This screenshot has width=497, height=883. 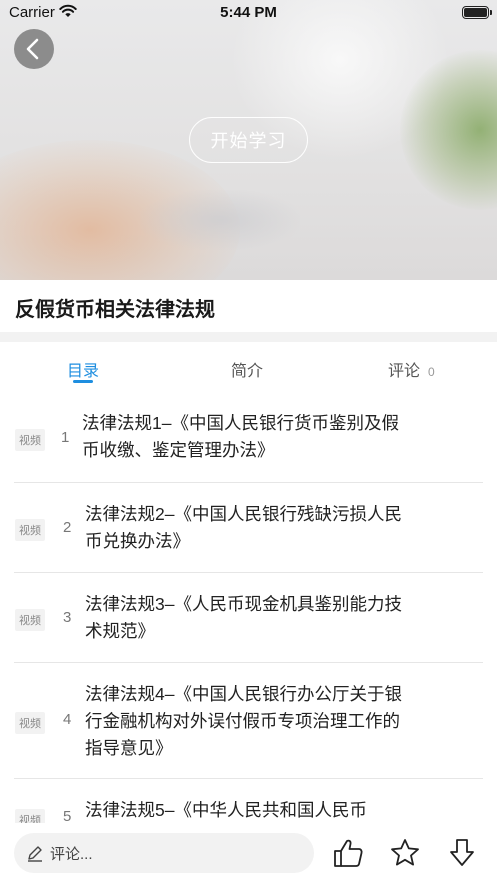 What do you see at coordinates (35, 854) in the screenshot?
I see `pen-icon` at bounding box center [35, 854].